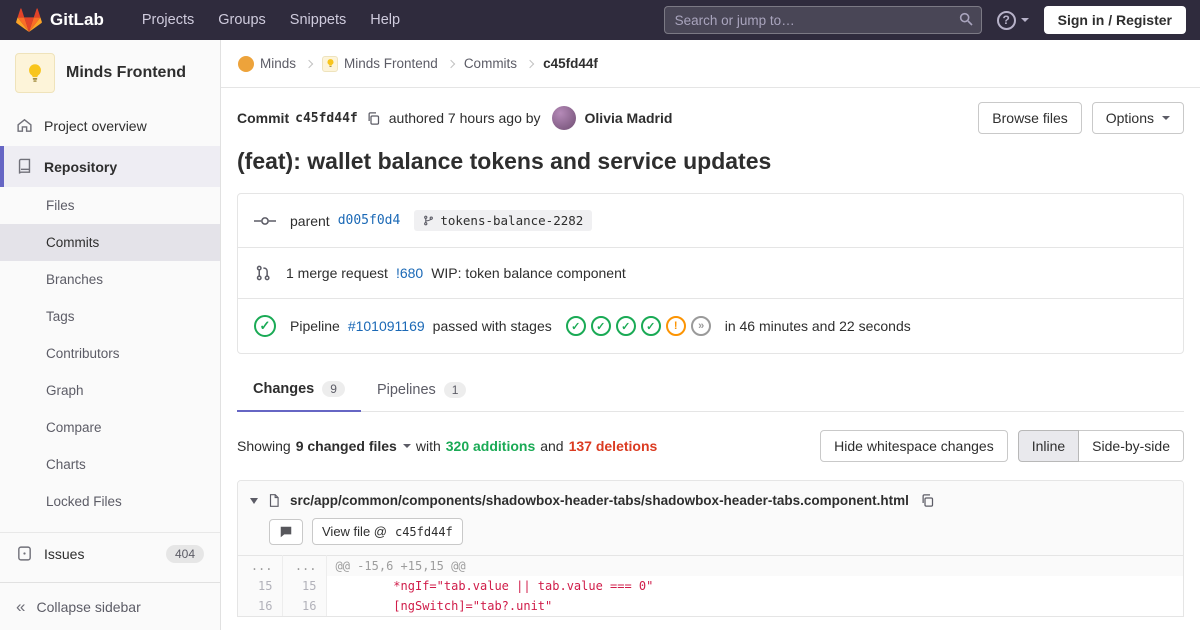 The height and width of the screenshot is (630, 1200). What do you see at coordinates (387, 531) in the screenshot?
I see `view-file-button: View file @ c45fd44f` at bounding box center [387, 531].